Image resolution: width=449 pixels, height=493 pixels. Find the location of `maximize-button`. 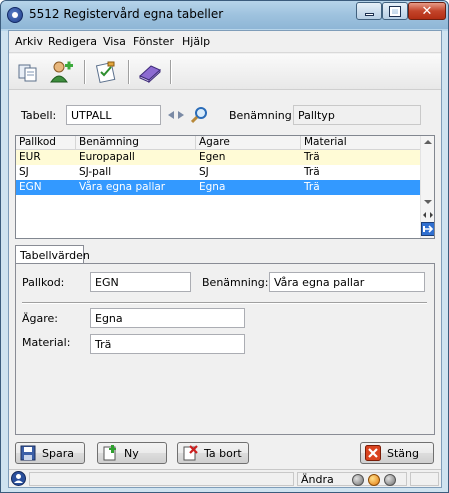

maximize-button is located at coordinates (395, 11).